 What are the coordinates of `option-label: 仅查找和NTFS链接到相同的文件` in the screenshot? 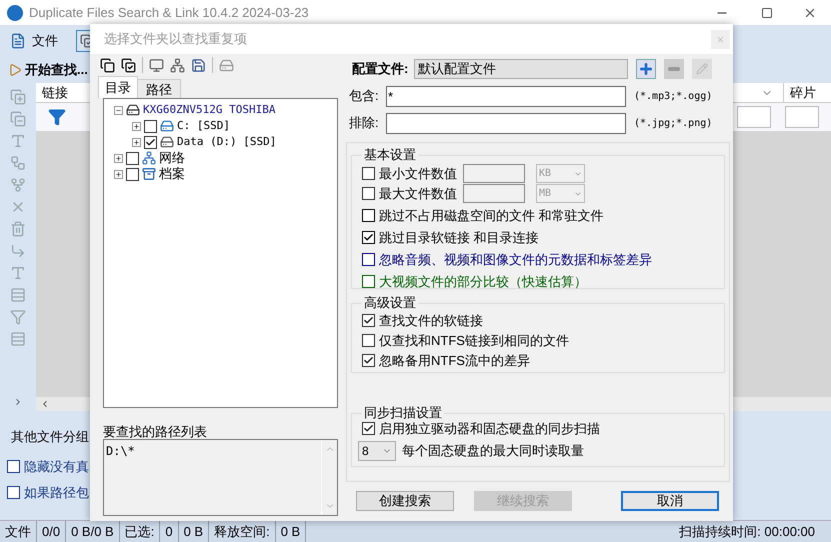 It's located at (474, 340).